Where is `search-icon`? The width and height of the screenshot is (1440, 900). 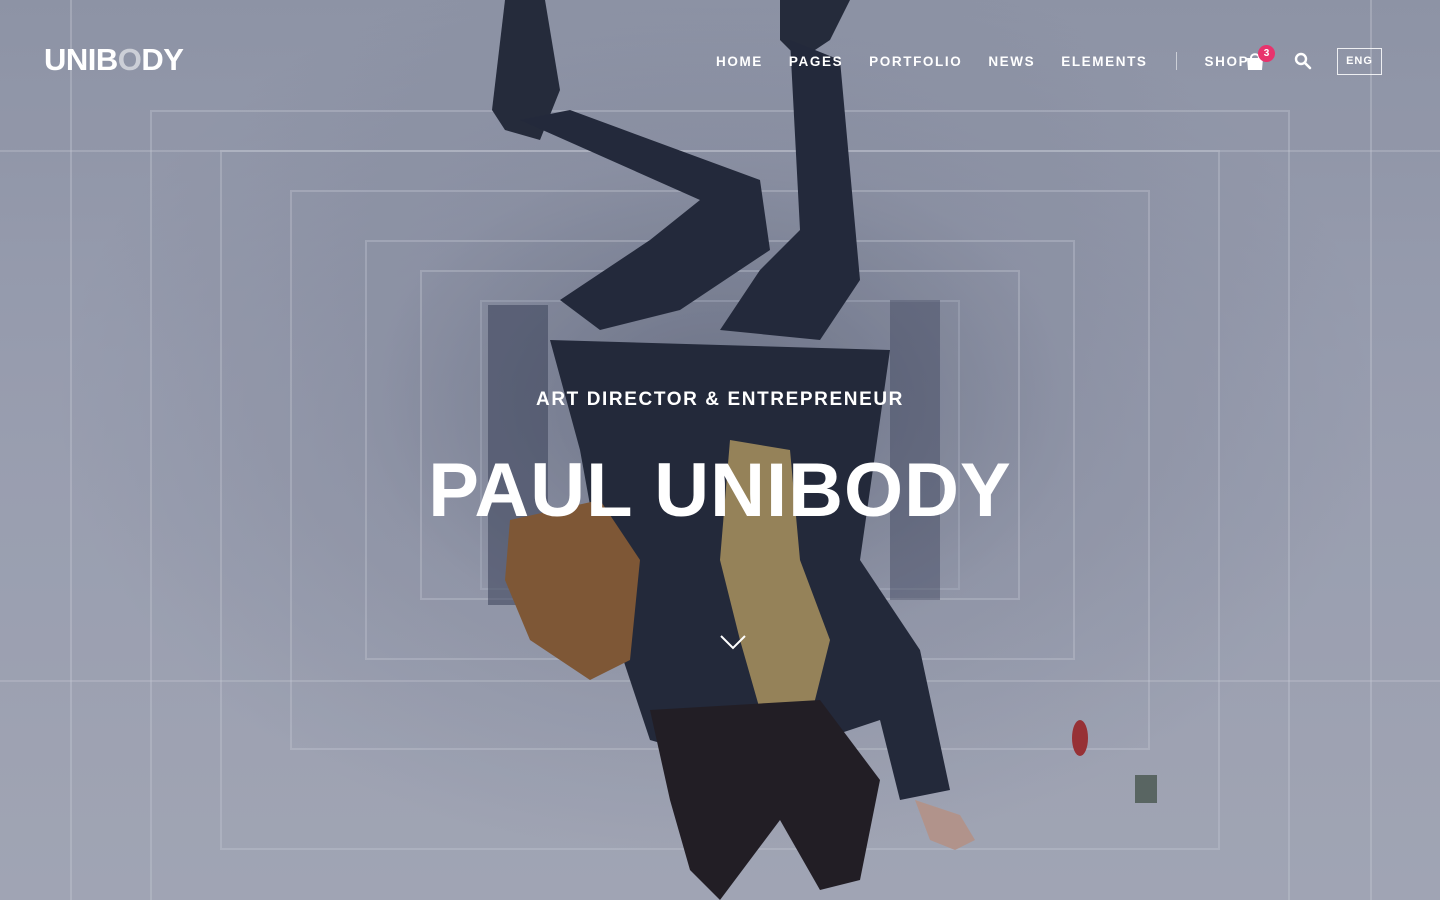 search-icon is located at coordinates (1303, 61).